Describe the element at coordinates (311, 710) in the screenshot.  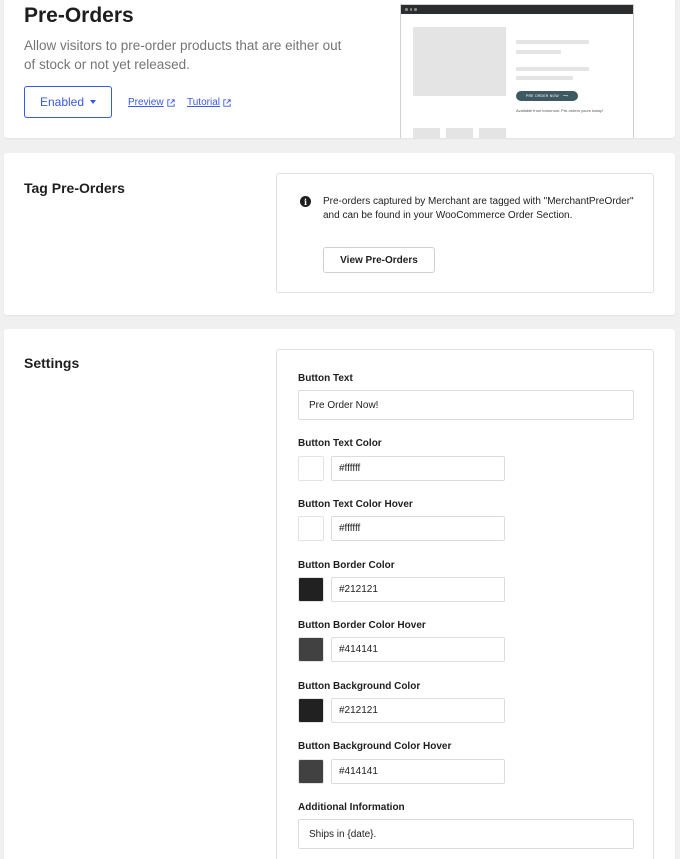
I see `button-background-color-swatch` at that location.